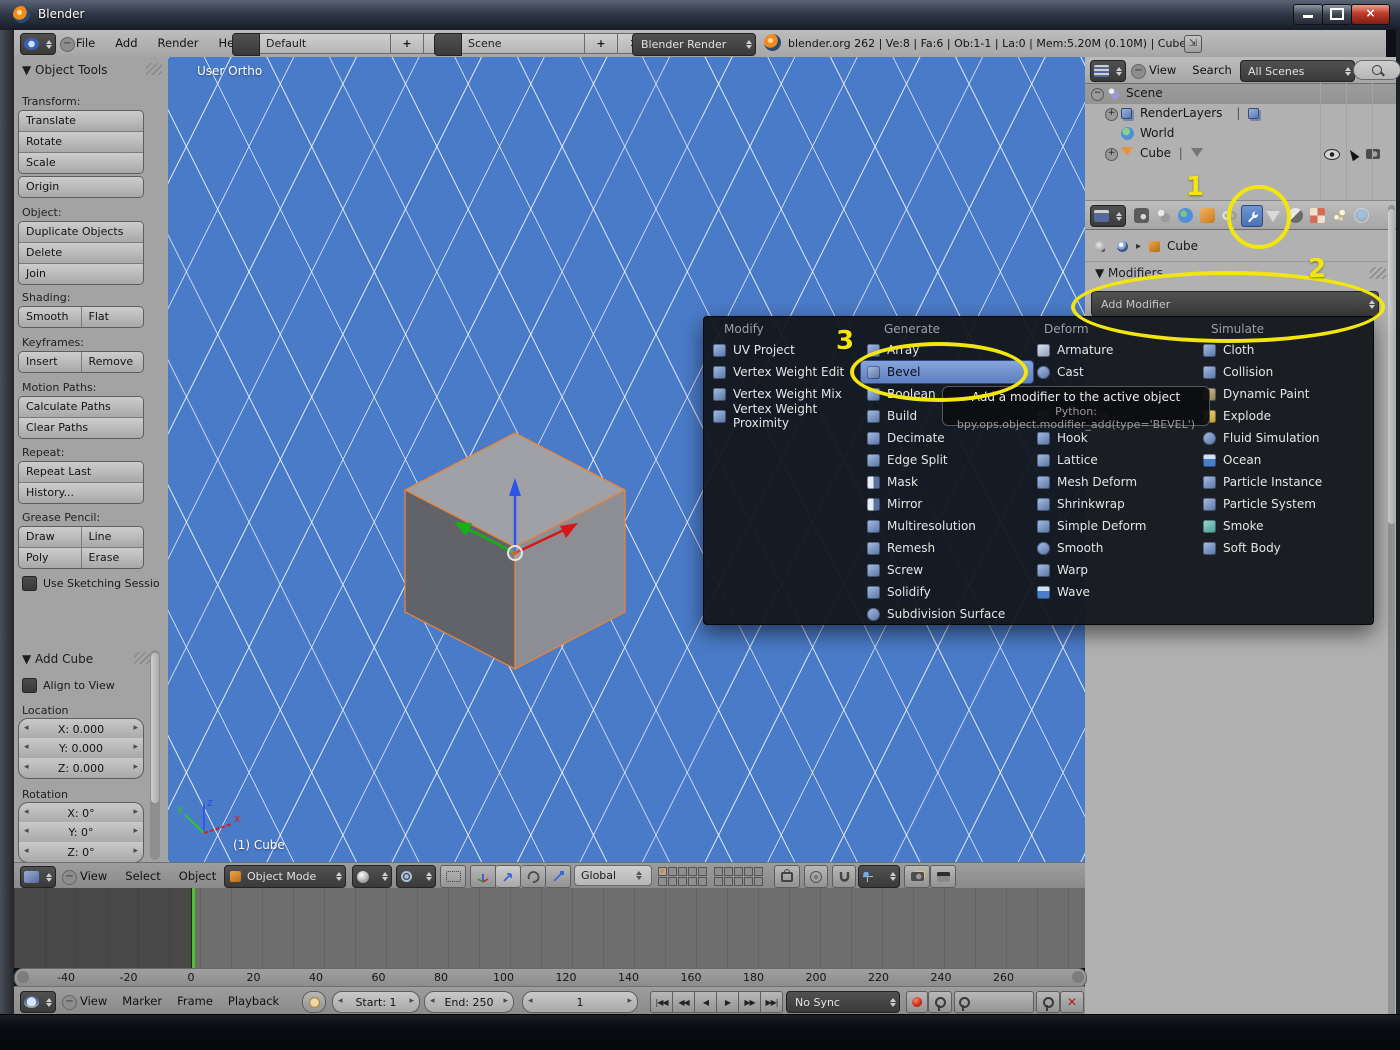 This screenshot has height=1050, width=1400. I want to click on previous-keyframe-button: ◀◀, so click(684, 1002).